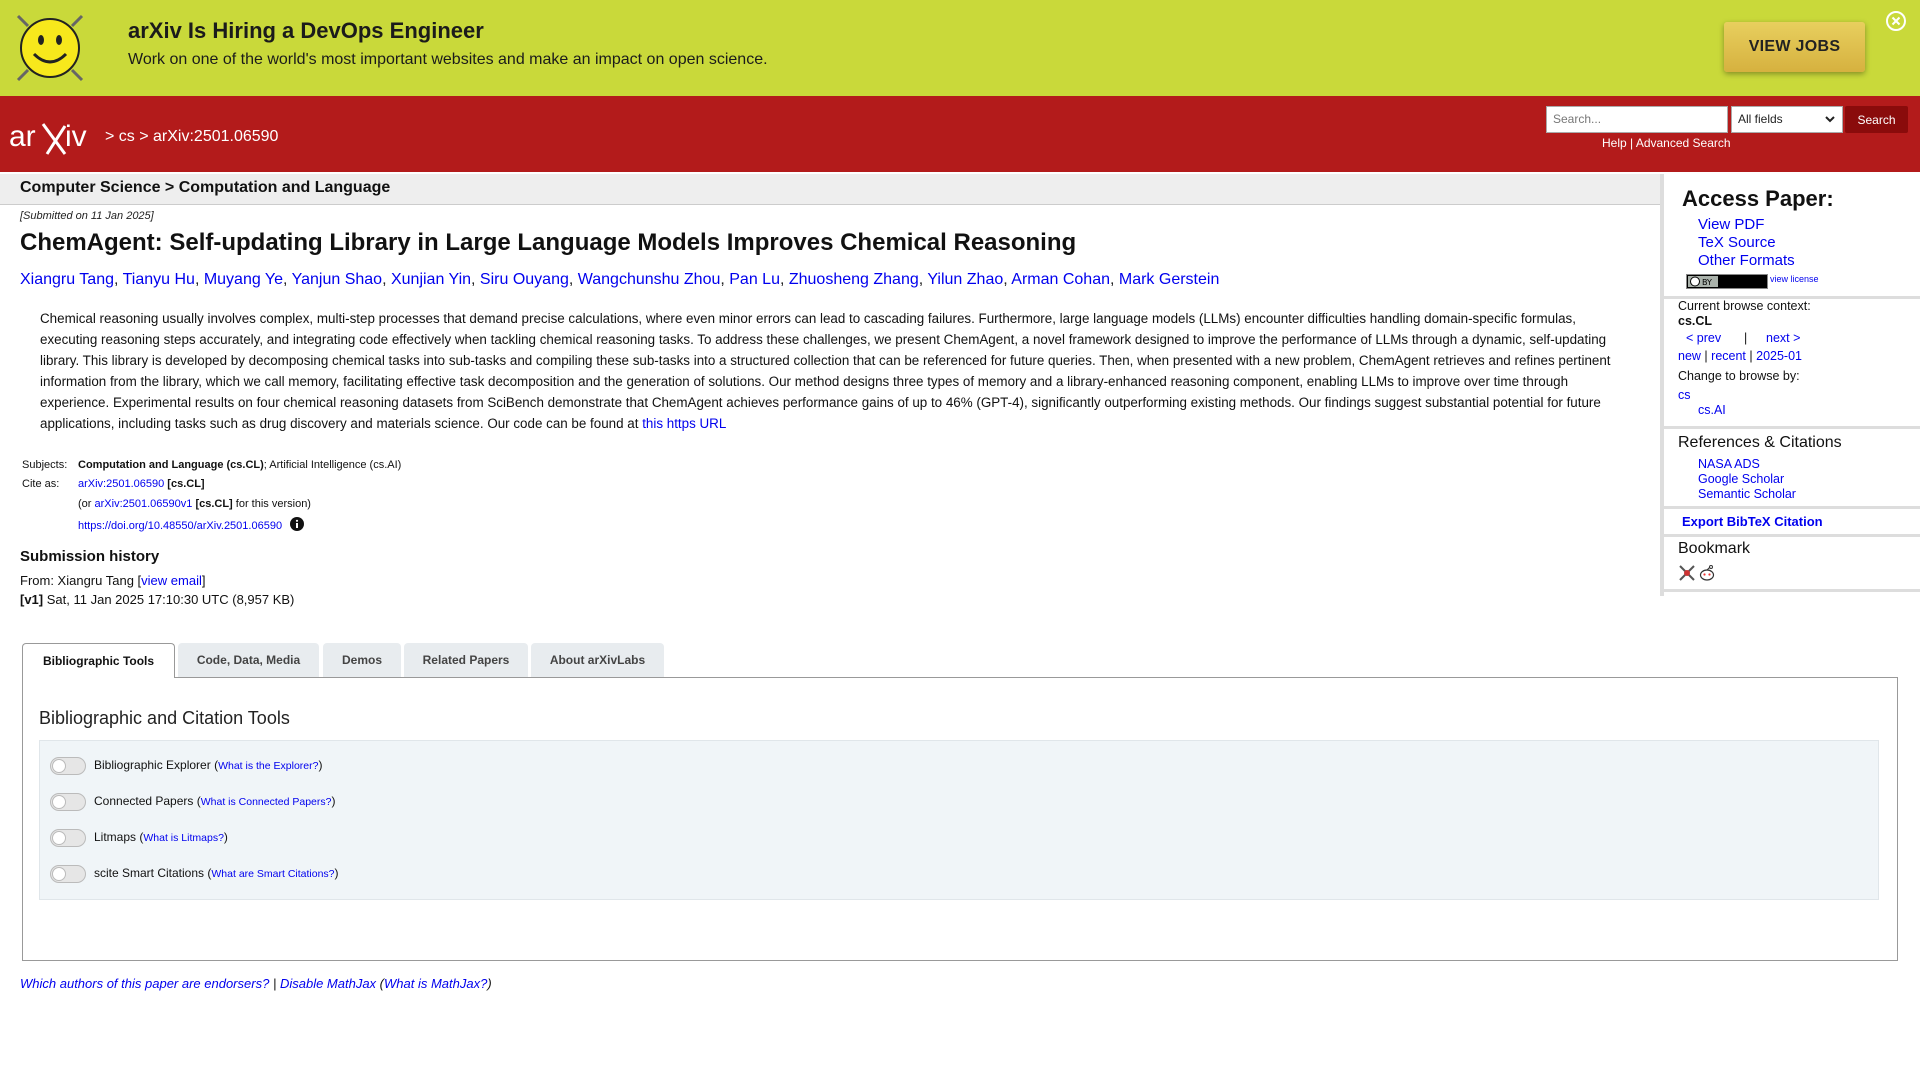 The image size is (1920, 1080). Describe the element at coordinates (328, 983) in the screenshot. I see `disable-mathjax-link: Disable MathJax` at that location.